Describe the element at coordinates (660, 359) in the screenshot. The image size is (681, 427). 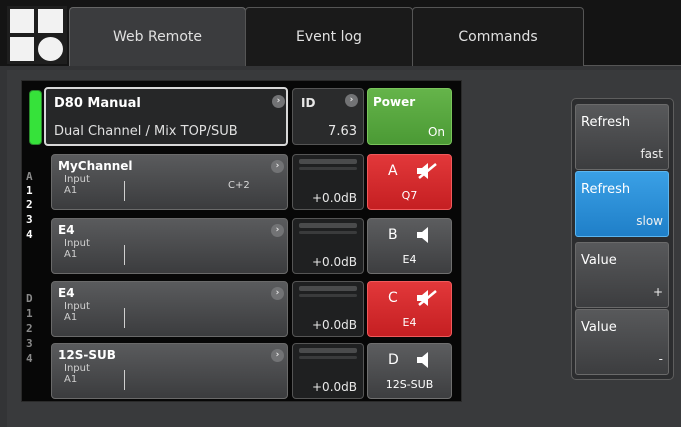
I see `button-sublabel: -` at that location.